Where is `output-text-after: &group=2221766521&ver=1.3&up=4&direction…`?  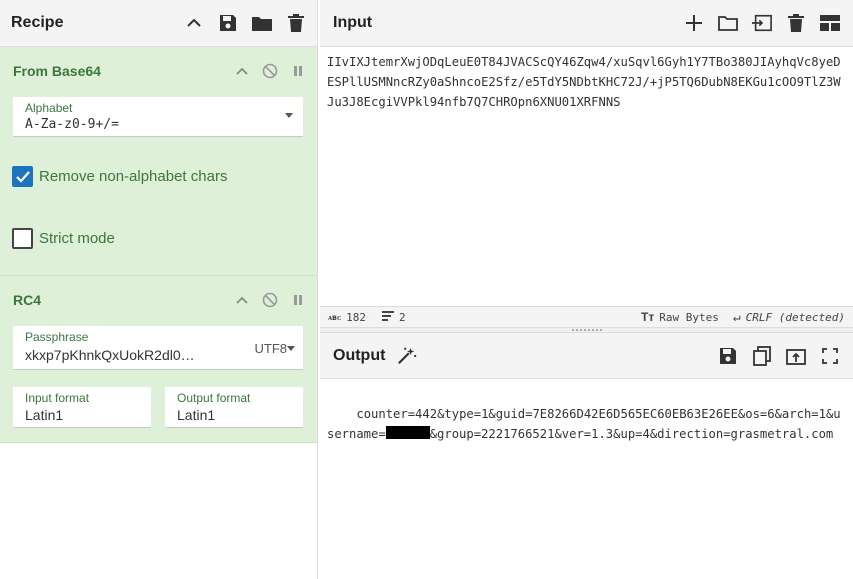 output-text-after: &group=2221766521&ver=1.3&up=4&direction… is located at coordinates (631, 434).